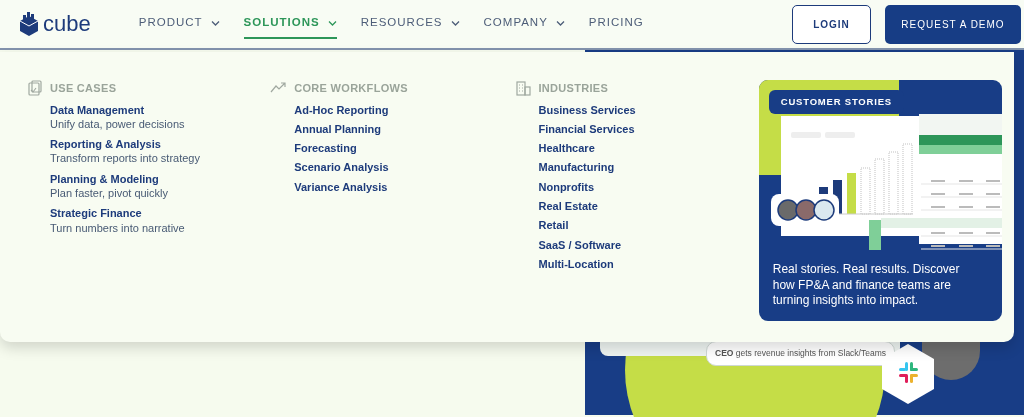  What do you see at coordinates (83, 88) in the screenshot?
I see `column-heading: USE CASES` at bounding box center [83, 88].